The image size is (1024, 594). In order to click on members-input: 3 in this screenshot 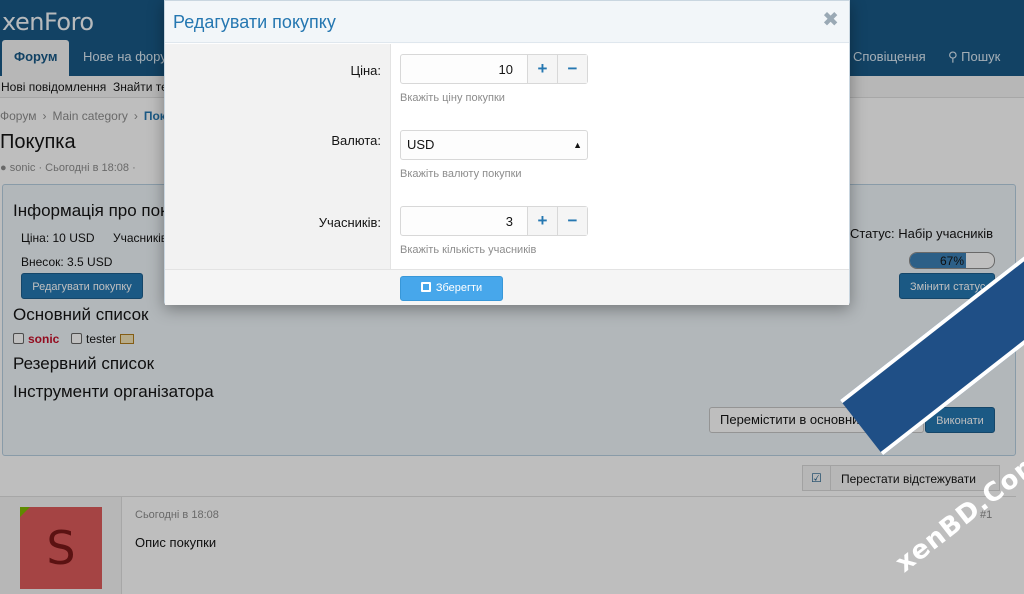, I will do `click(461, 221)`.